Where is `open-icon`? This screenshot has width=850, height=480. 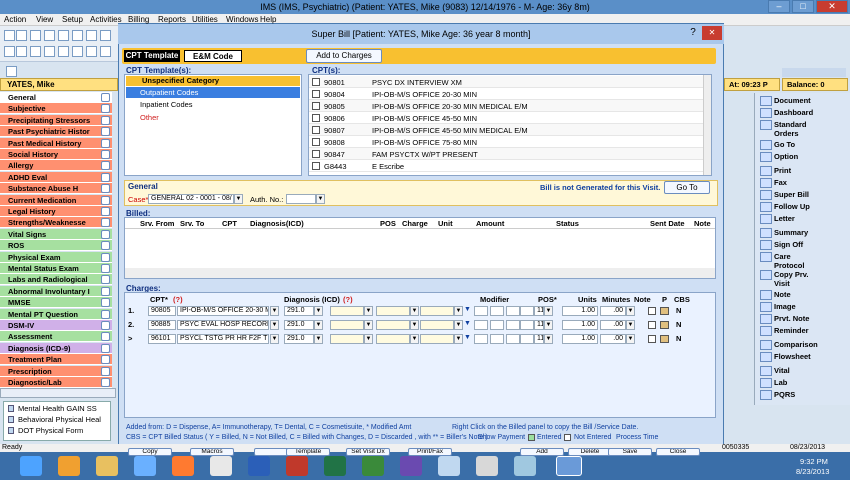
open-icon is located at coordinates (21, 35).